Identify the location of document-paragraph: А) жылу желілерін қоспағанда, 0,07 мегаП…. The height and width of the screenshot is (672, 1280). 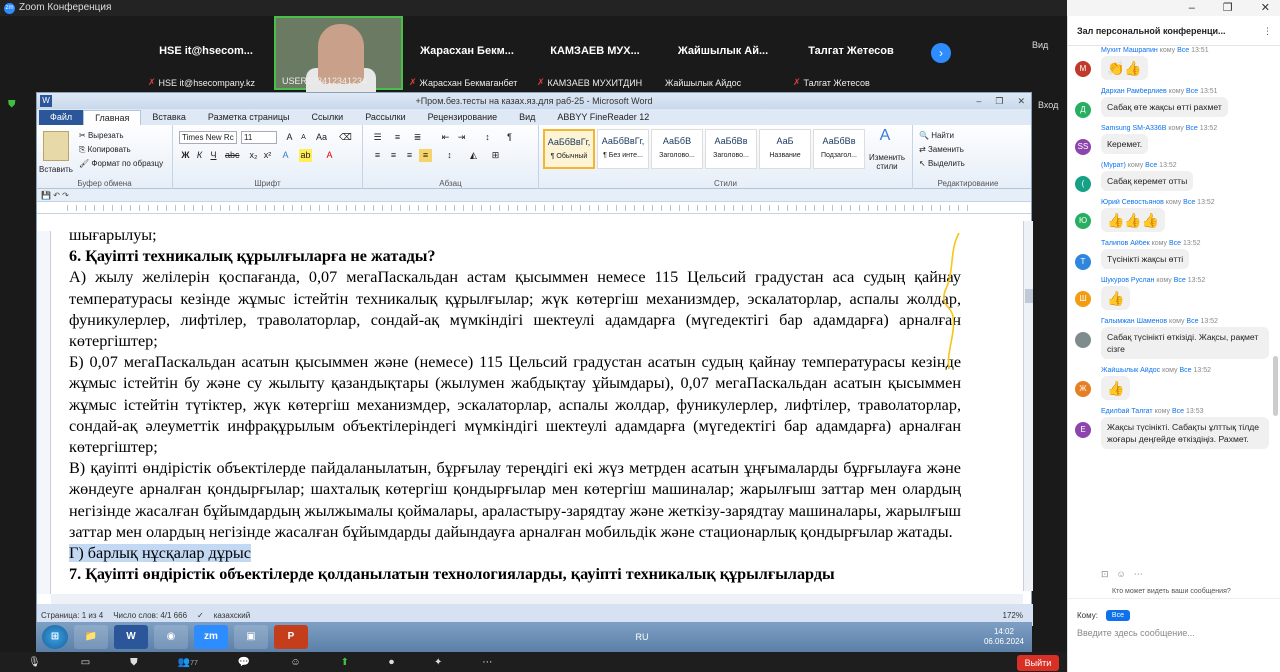
(515, 309).